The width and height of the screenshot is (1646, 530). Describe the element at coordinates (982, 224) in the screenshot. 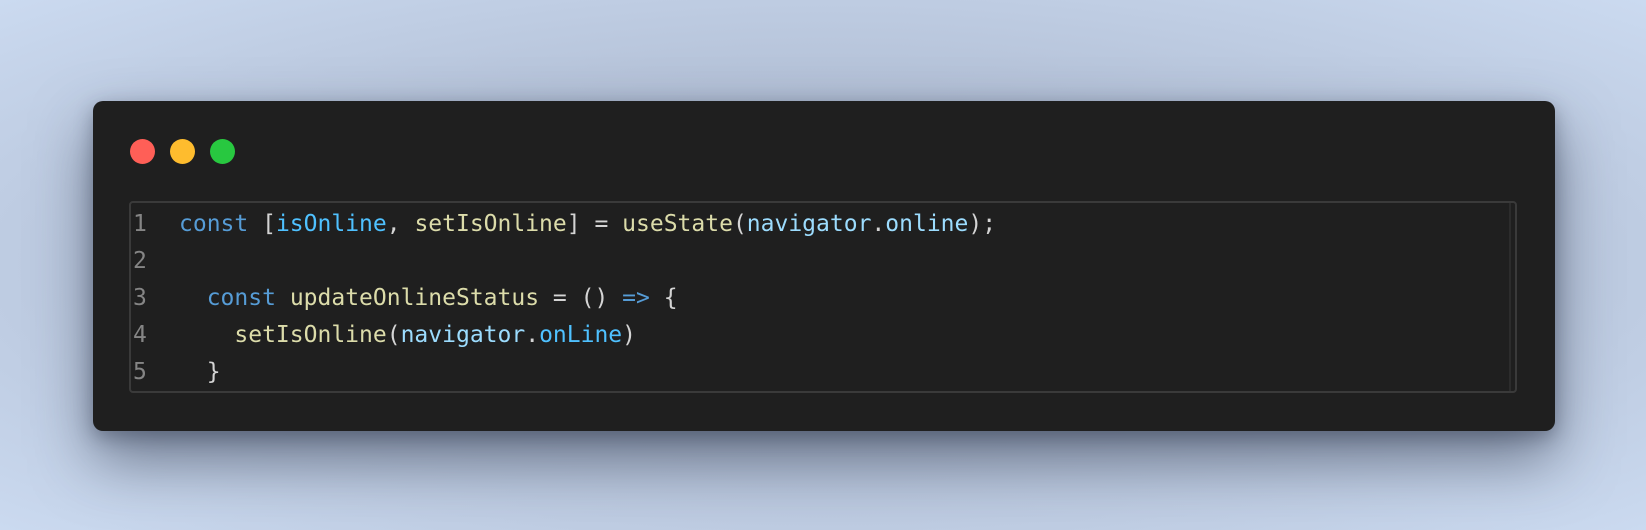

I see `code-token: );` at that location.